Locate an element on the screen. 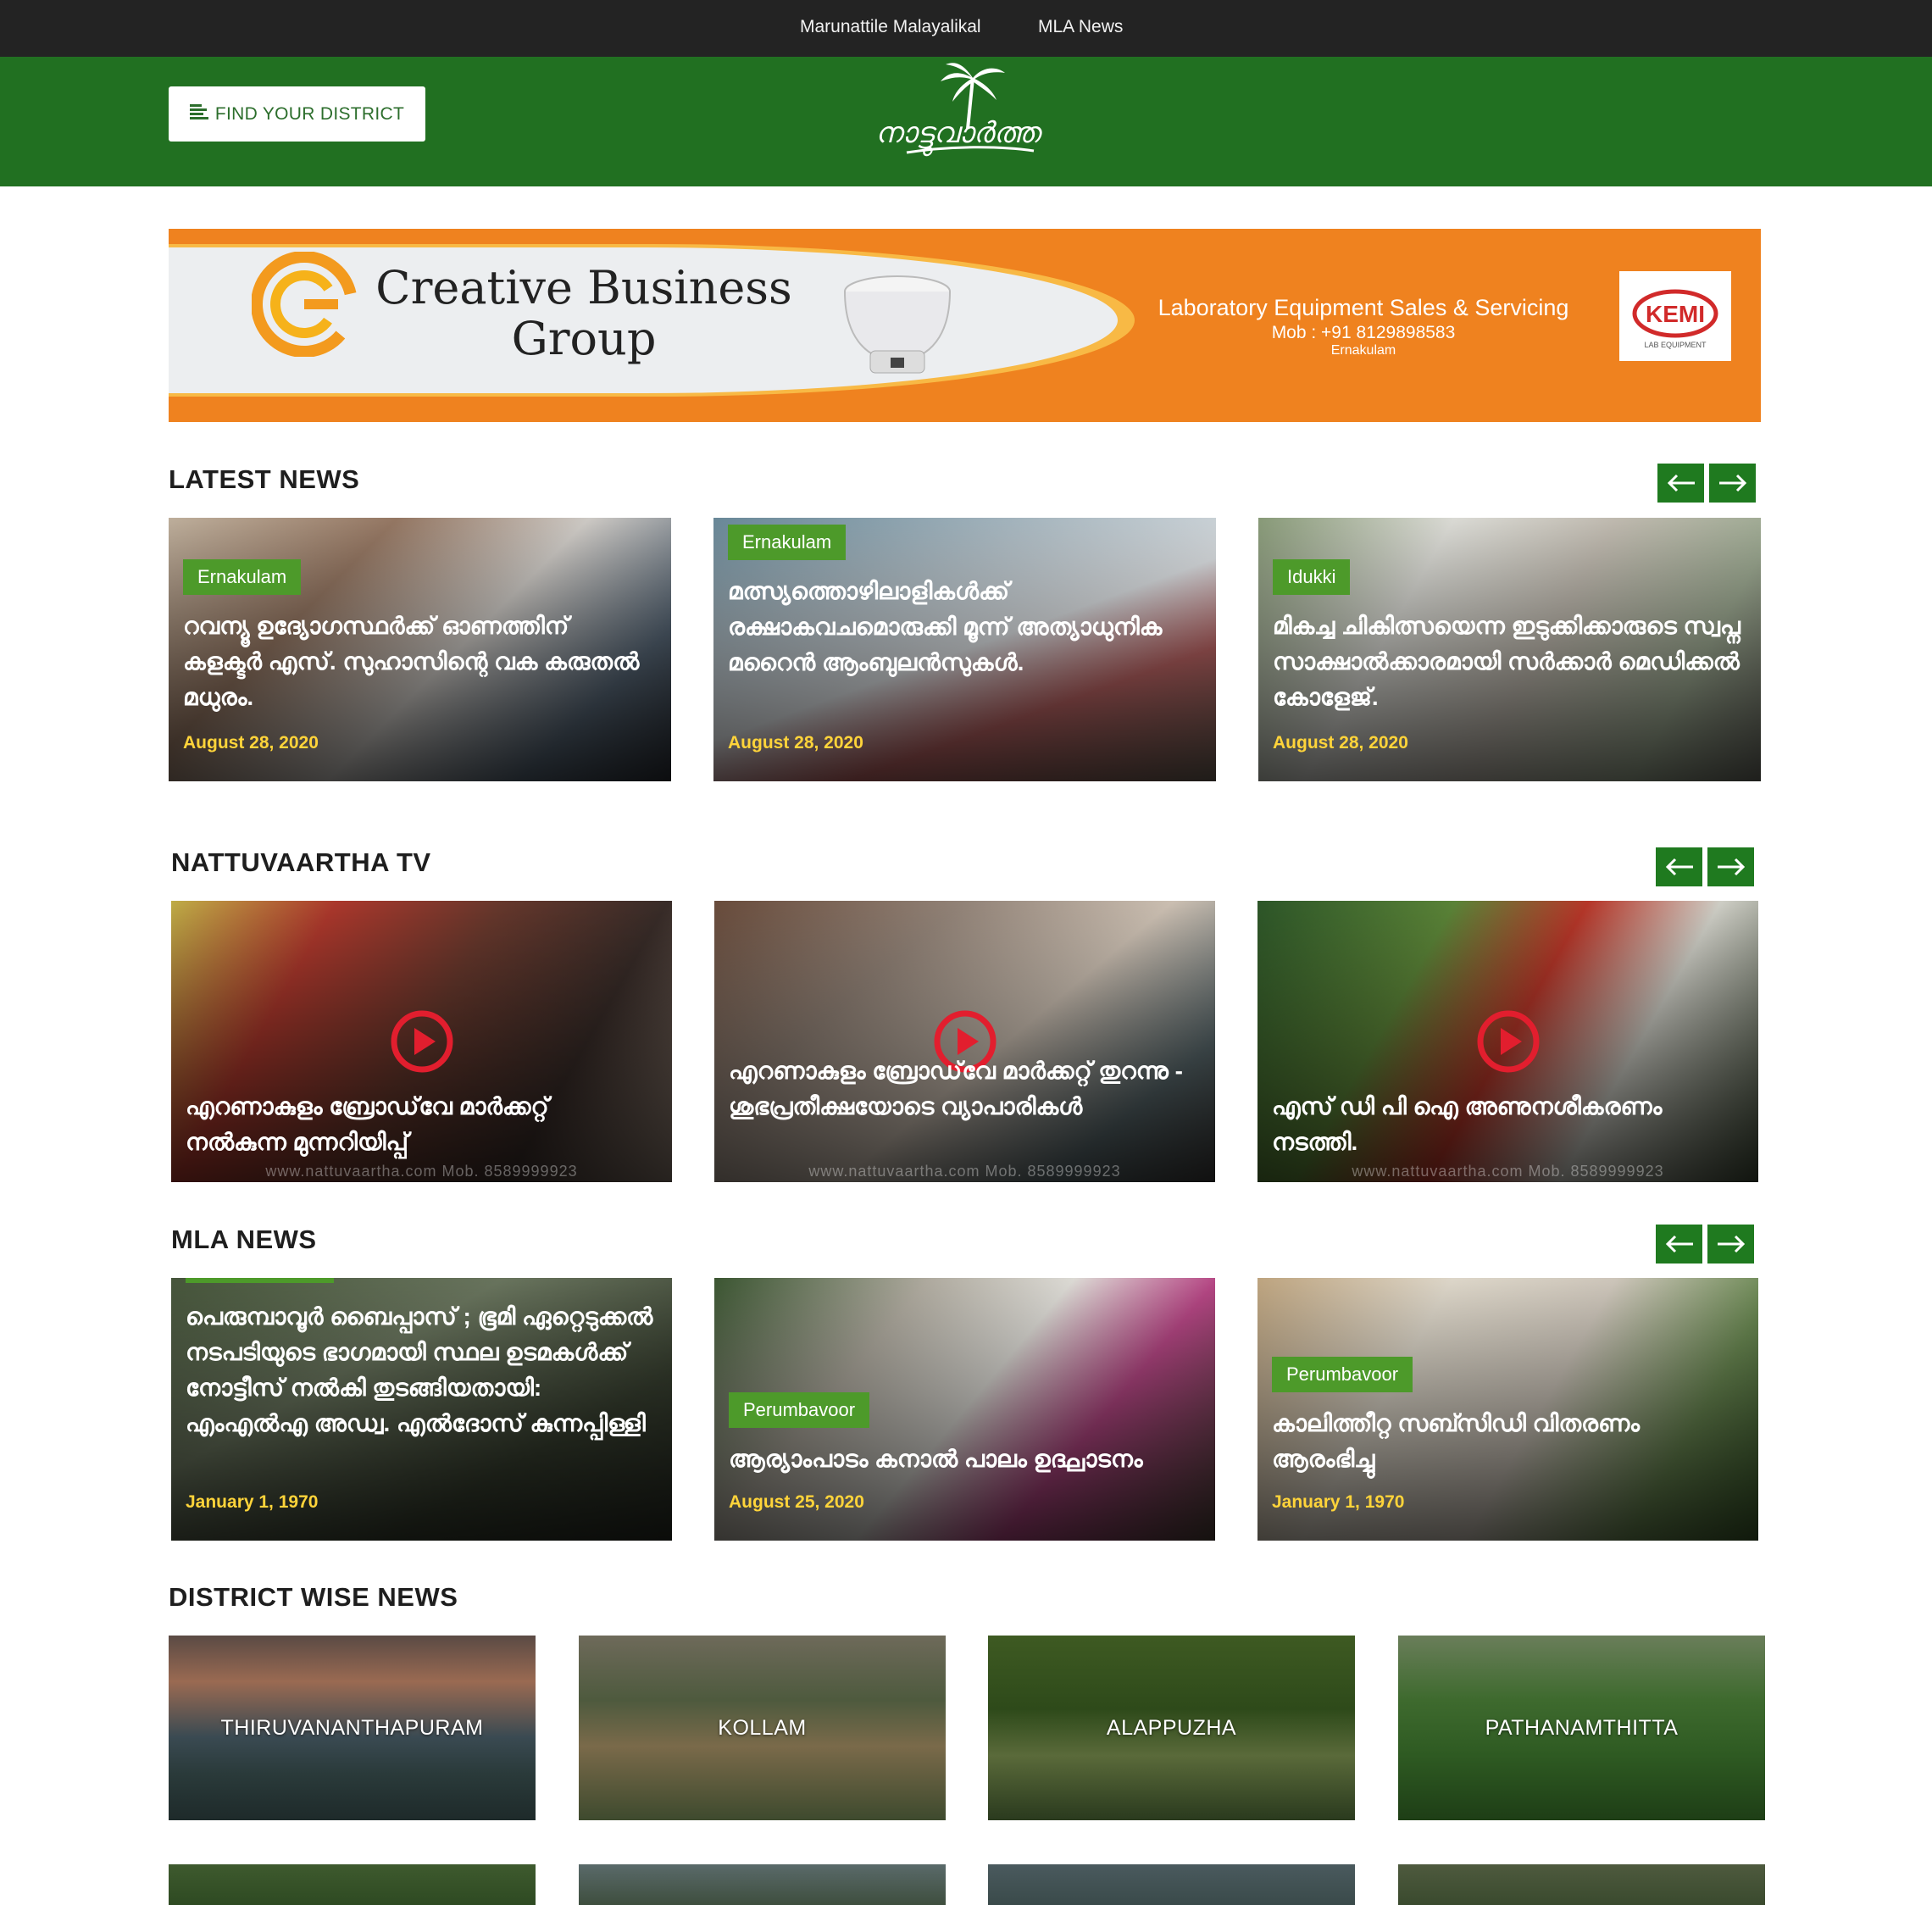 This screenshot has height=1905, width=1932. kemi-subtitle: LAB EQUIPMENT is located at coordinates (1675, 345).